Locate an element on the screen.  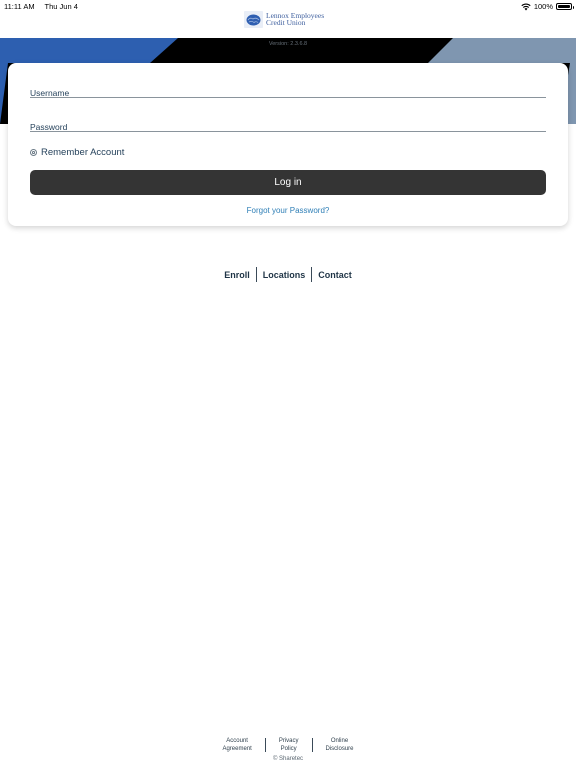
username-field is located at coordinates (288, 90).